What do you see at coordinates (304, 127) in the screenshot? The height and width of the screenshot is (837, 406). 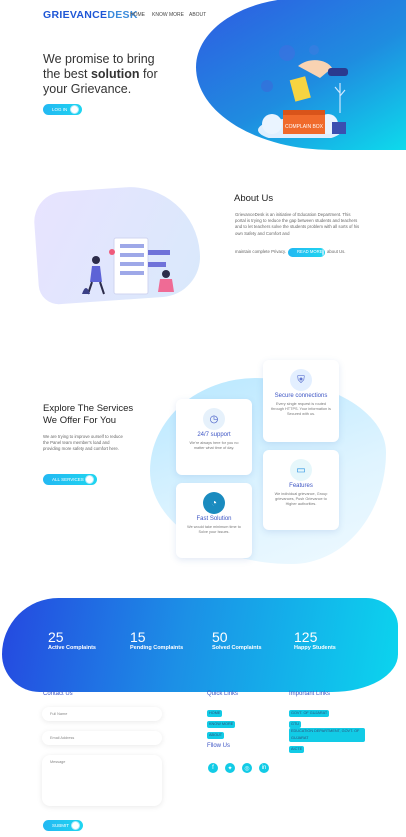 I see `complain-box-label: COMPLAIN BOX` at bounding box center [304, 127].